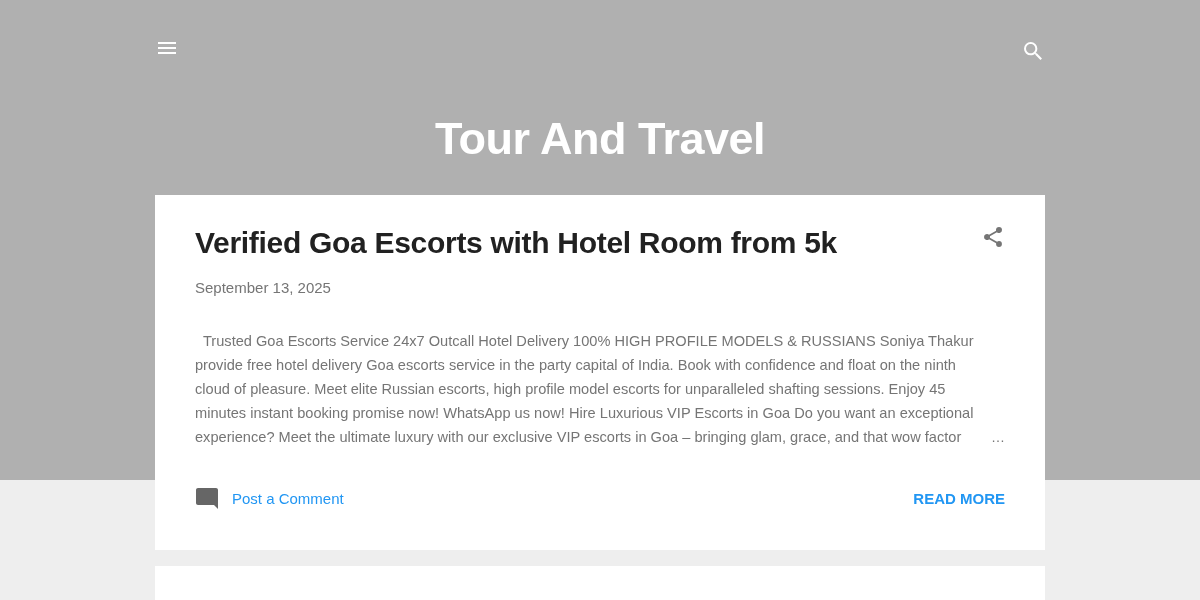  I want to click on blog-title: Tour And Travel, so click(599, 139).